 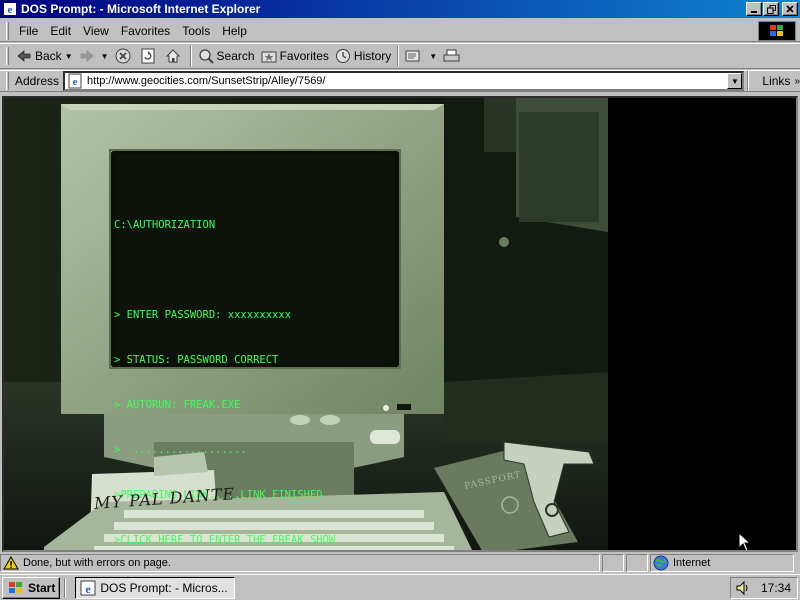 I want to click on dos-line: > AUTORUN: FREAK.EXE, so click(x=177, y=405).